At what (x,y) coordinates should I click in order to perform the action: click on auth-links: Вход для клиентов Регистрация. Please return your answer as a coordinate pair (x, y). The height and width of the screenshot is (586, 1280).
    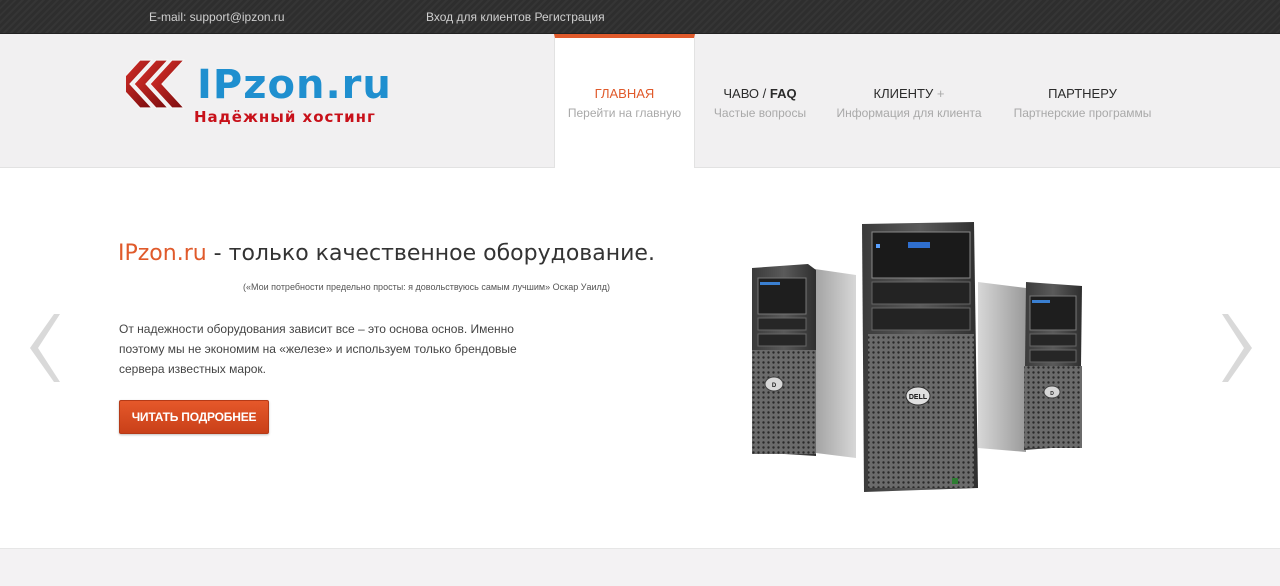
    Looking at the image, I should click on (515, 17).